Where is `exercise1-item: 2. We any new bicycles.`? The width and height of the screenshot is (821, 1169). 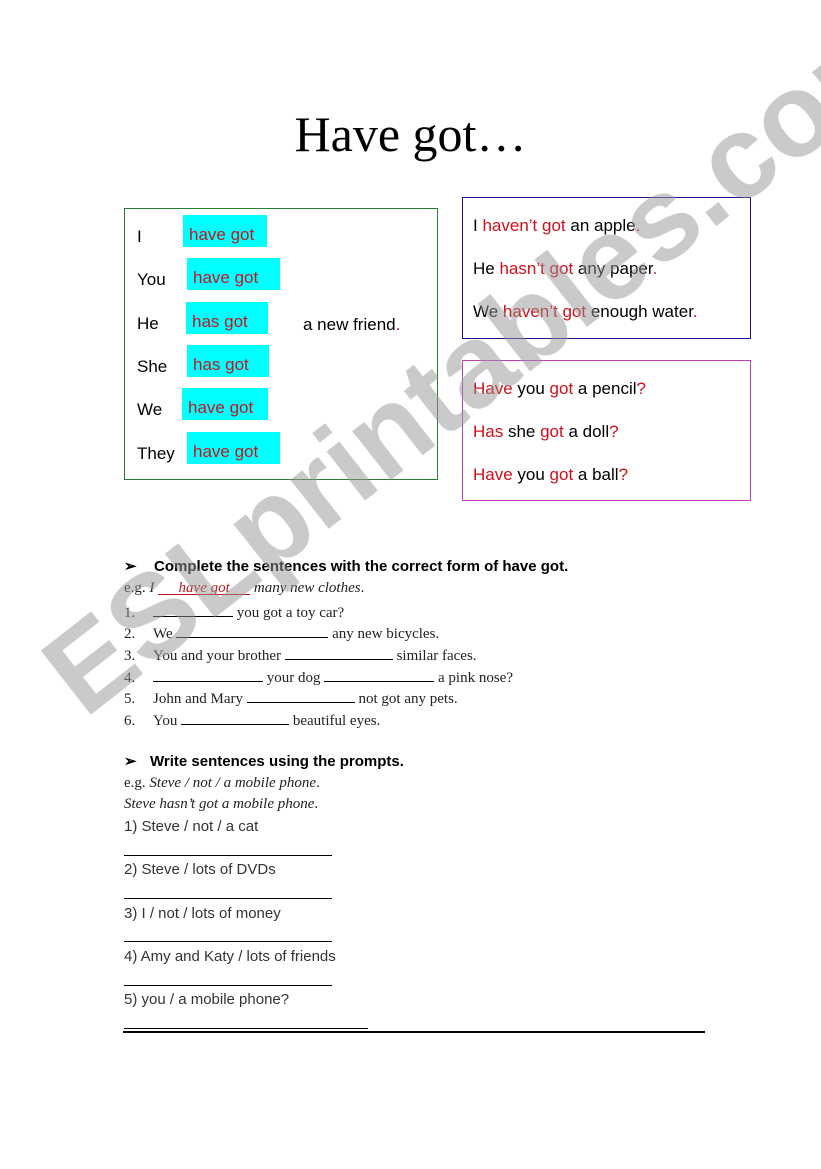
exercise1-item: 2. We any new bicycles. is located at coordinates (281, 633).